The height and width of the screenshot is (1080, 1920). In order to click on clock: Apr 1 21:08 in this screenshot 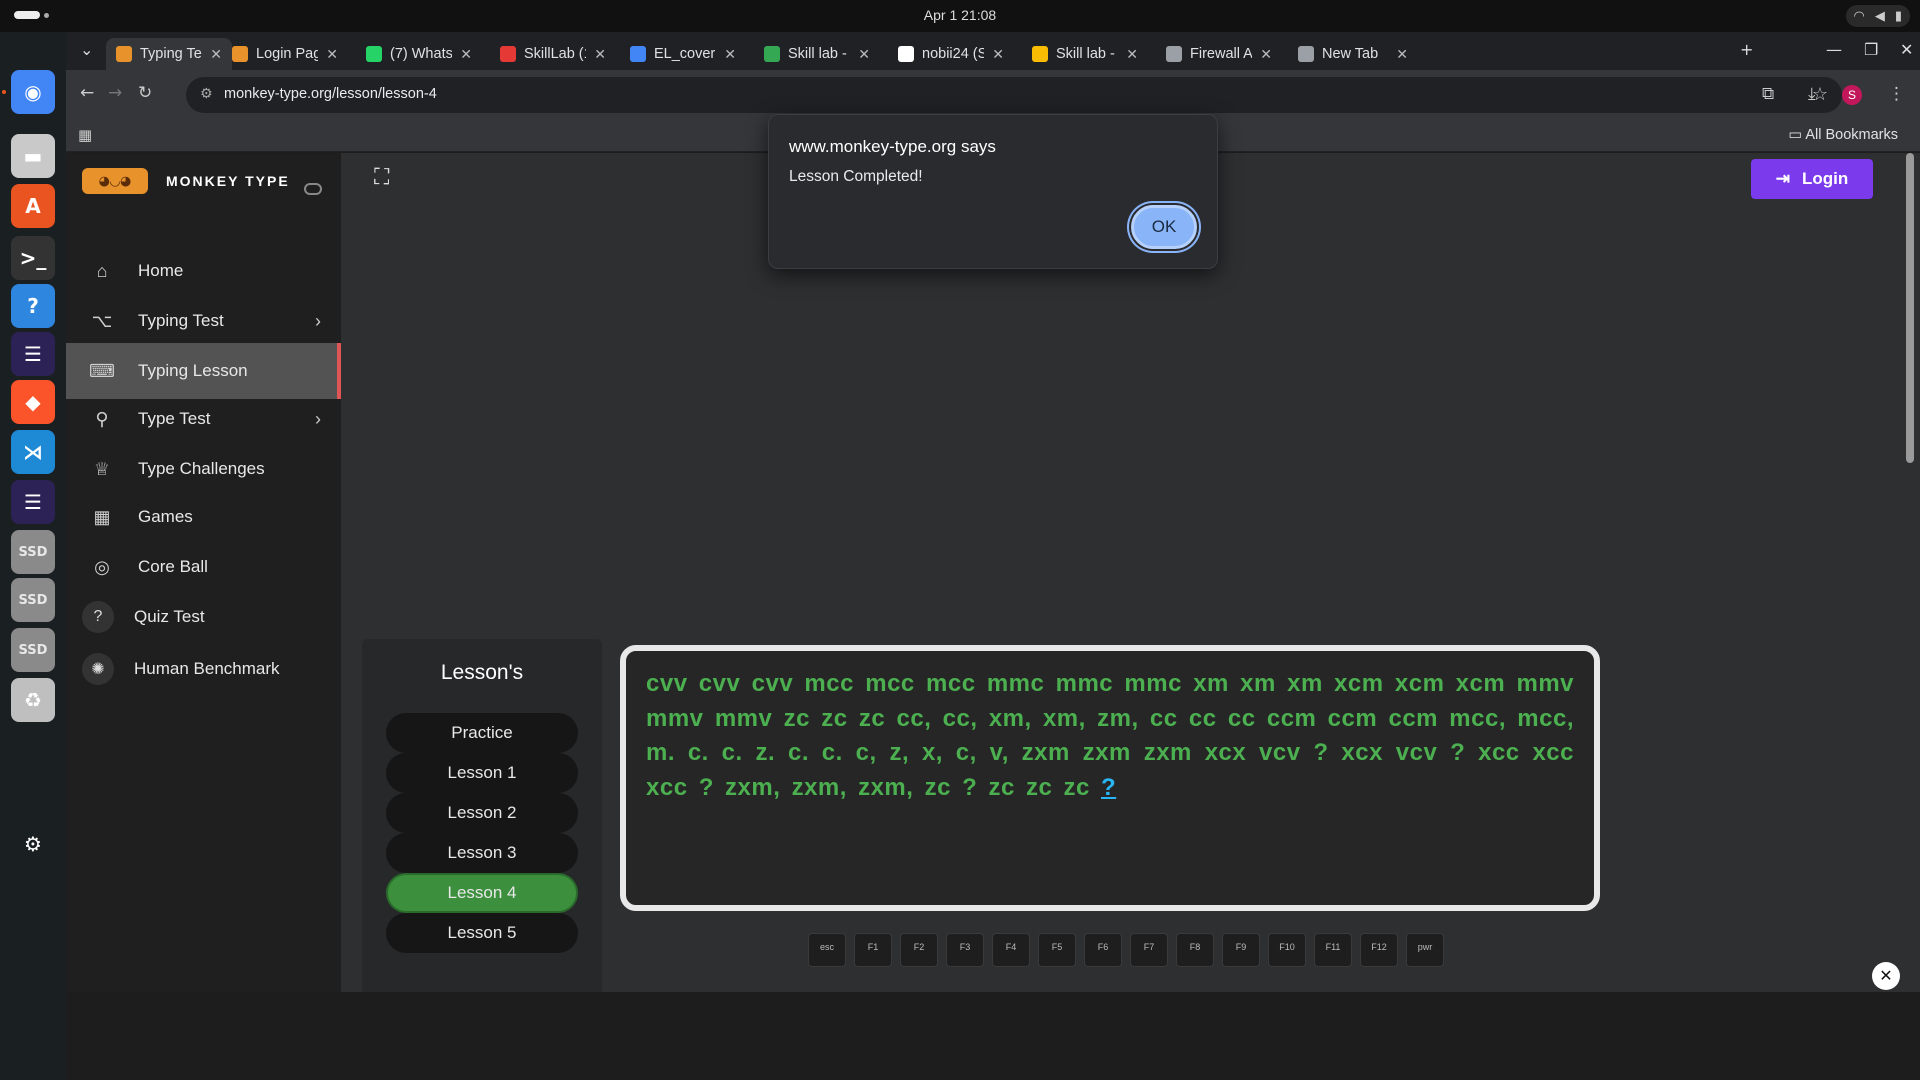, I will do `click(960, 15)`.